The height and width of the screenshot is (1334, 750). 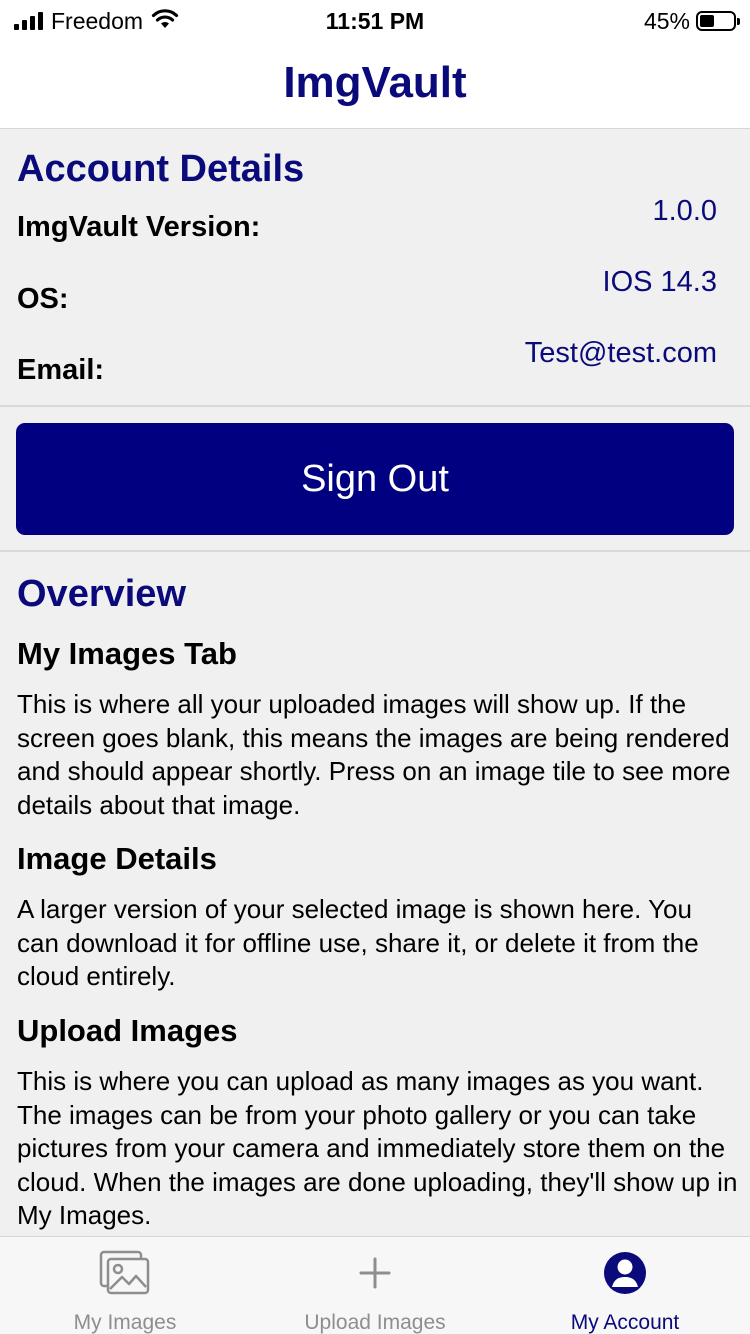 What do you see at coordinates (625, 1274) in the screenshot?
I see `account-icon` at bounding box center [625, 1274].